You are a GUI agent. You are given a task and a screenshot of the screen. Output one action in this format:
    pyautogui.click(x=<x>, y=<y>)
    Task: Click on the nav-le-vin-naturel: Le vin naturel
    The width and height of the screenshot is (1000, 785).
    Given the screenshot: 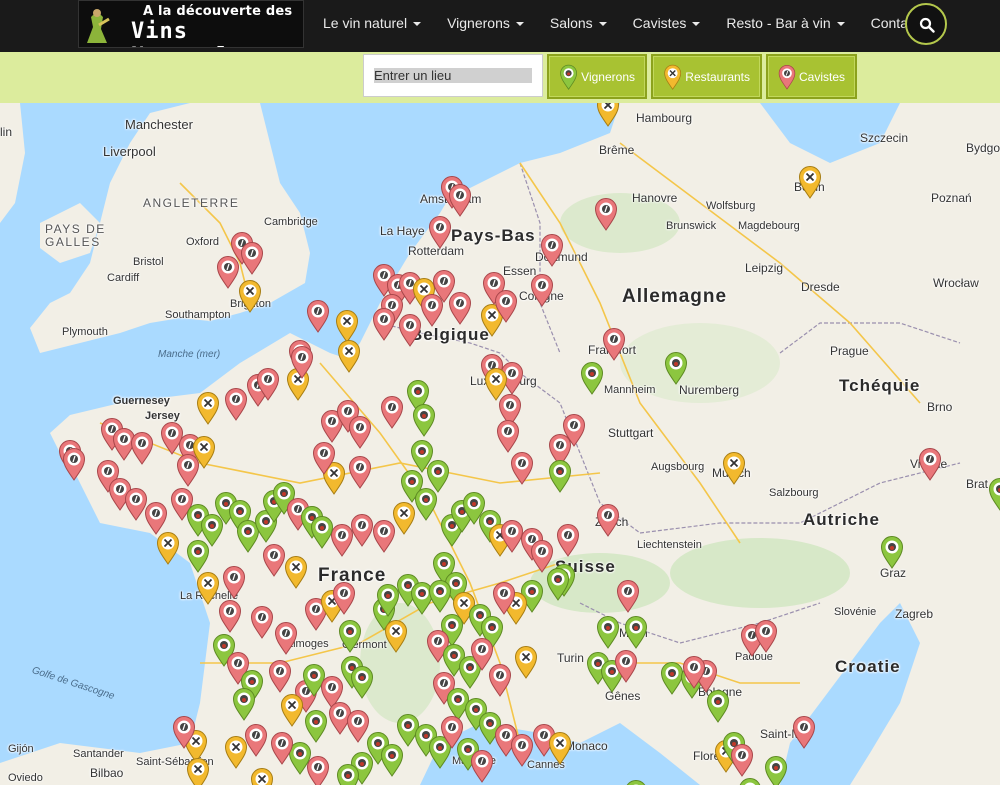 What is the action you would take?
    pyautogui.click(x=372, y=24)
    